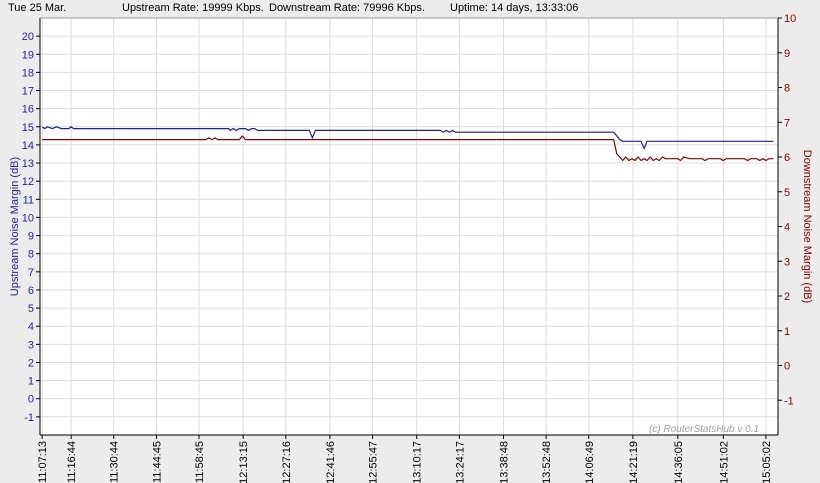 The image size is (820, 483). Describe the element at coordinates (787, 367) in the screenshot. I see `y-right-tick-label: 0` at that location.